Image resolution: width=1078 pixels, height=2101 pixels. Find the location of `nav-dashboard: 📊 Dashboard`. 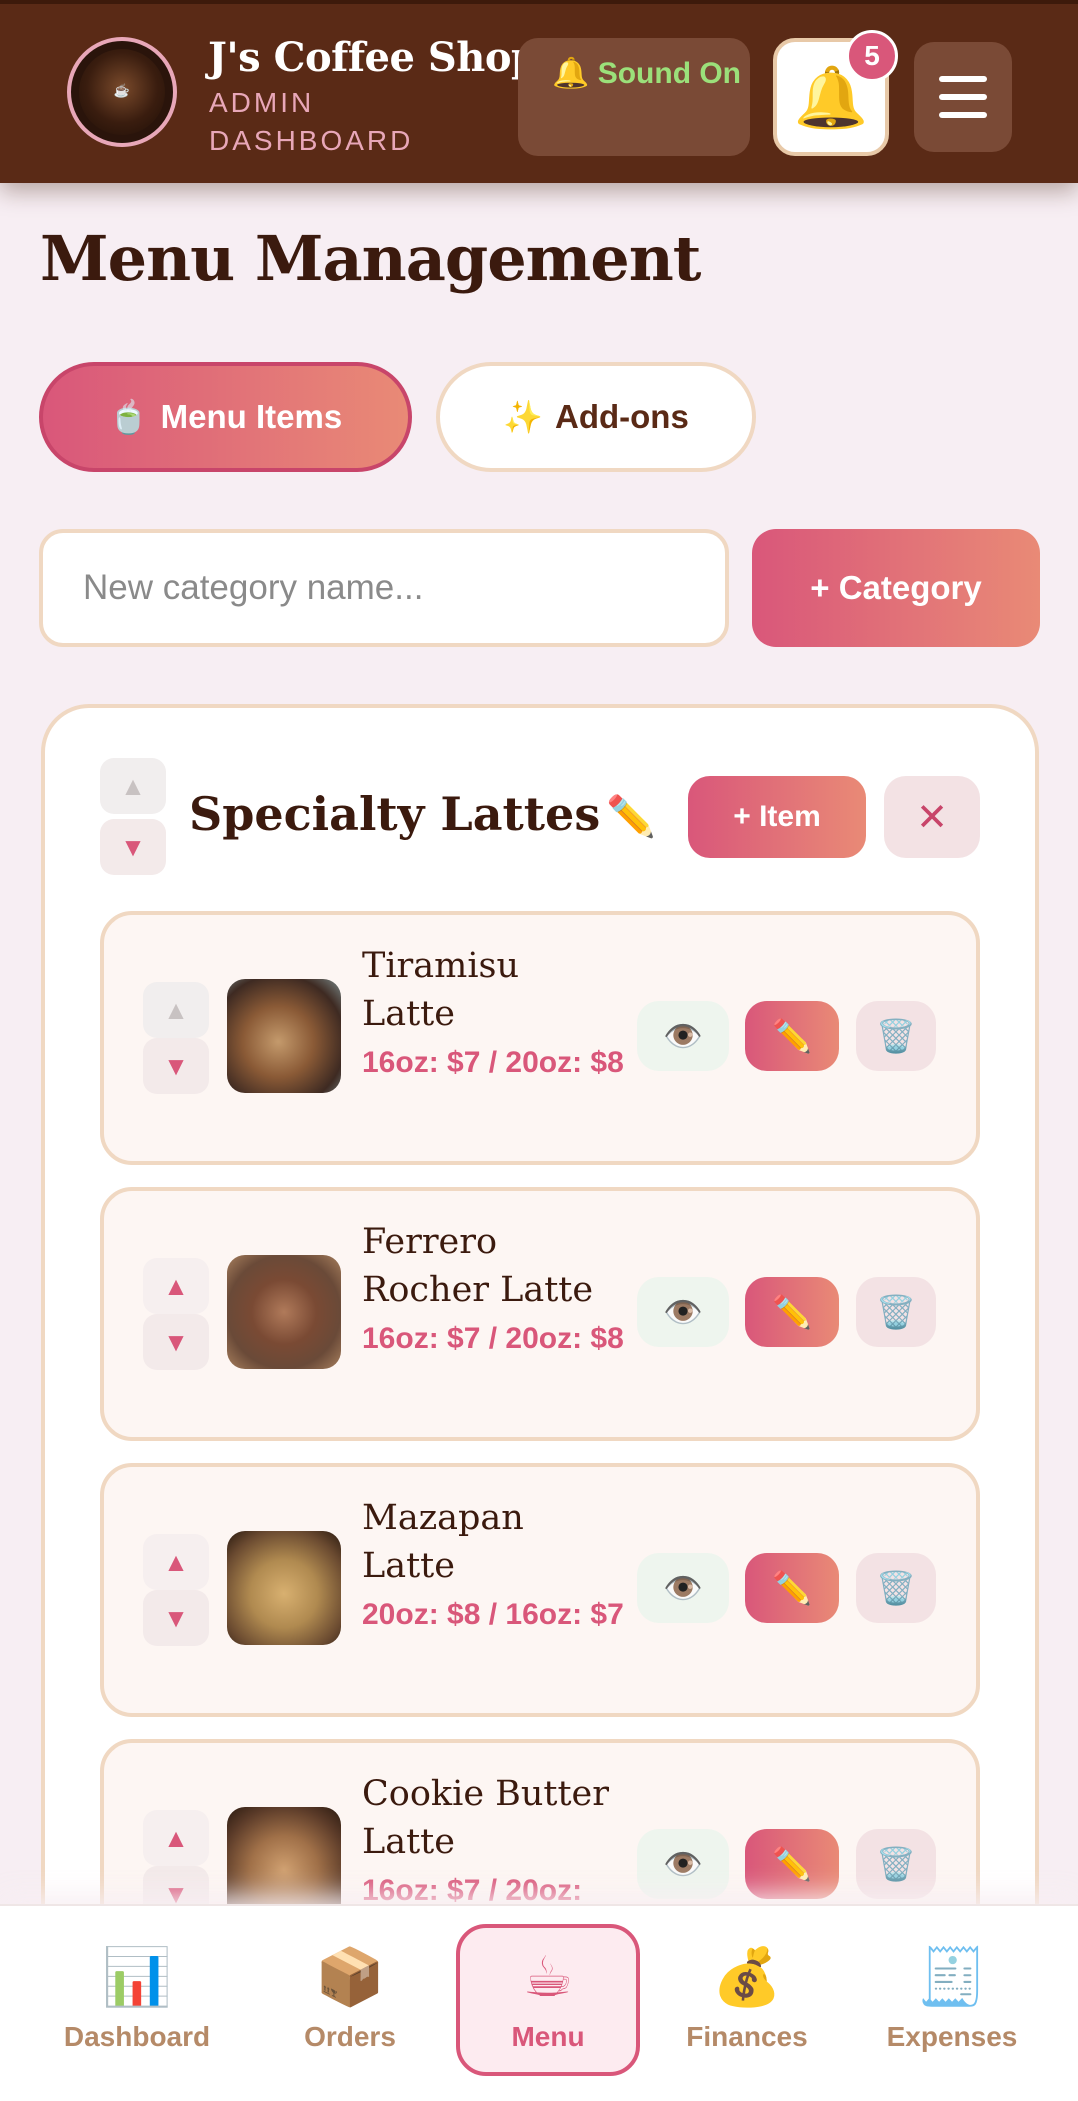

nav-dashboard: 📊 Dashboard is located at coordinates (137, 2000).